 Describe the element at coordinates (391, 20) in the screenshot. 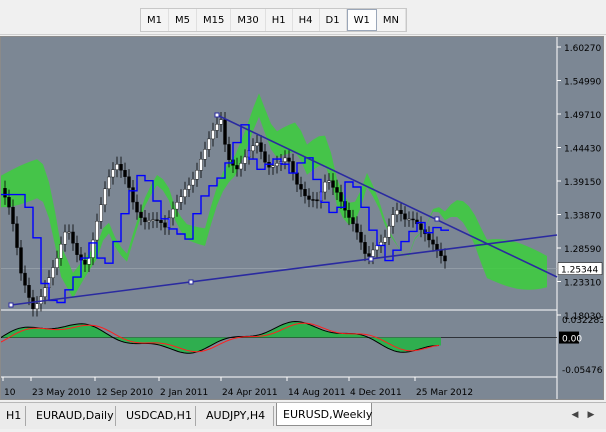

I see `tf-button-mn: MN` at that location.